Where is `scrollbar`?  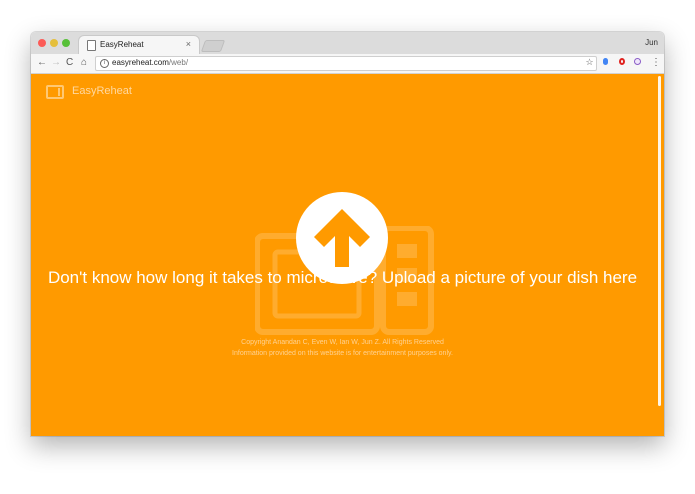
scrollbar is located at coordinates (659, 241).